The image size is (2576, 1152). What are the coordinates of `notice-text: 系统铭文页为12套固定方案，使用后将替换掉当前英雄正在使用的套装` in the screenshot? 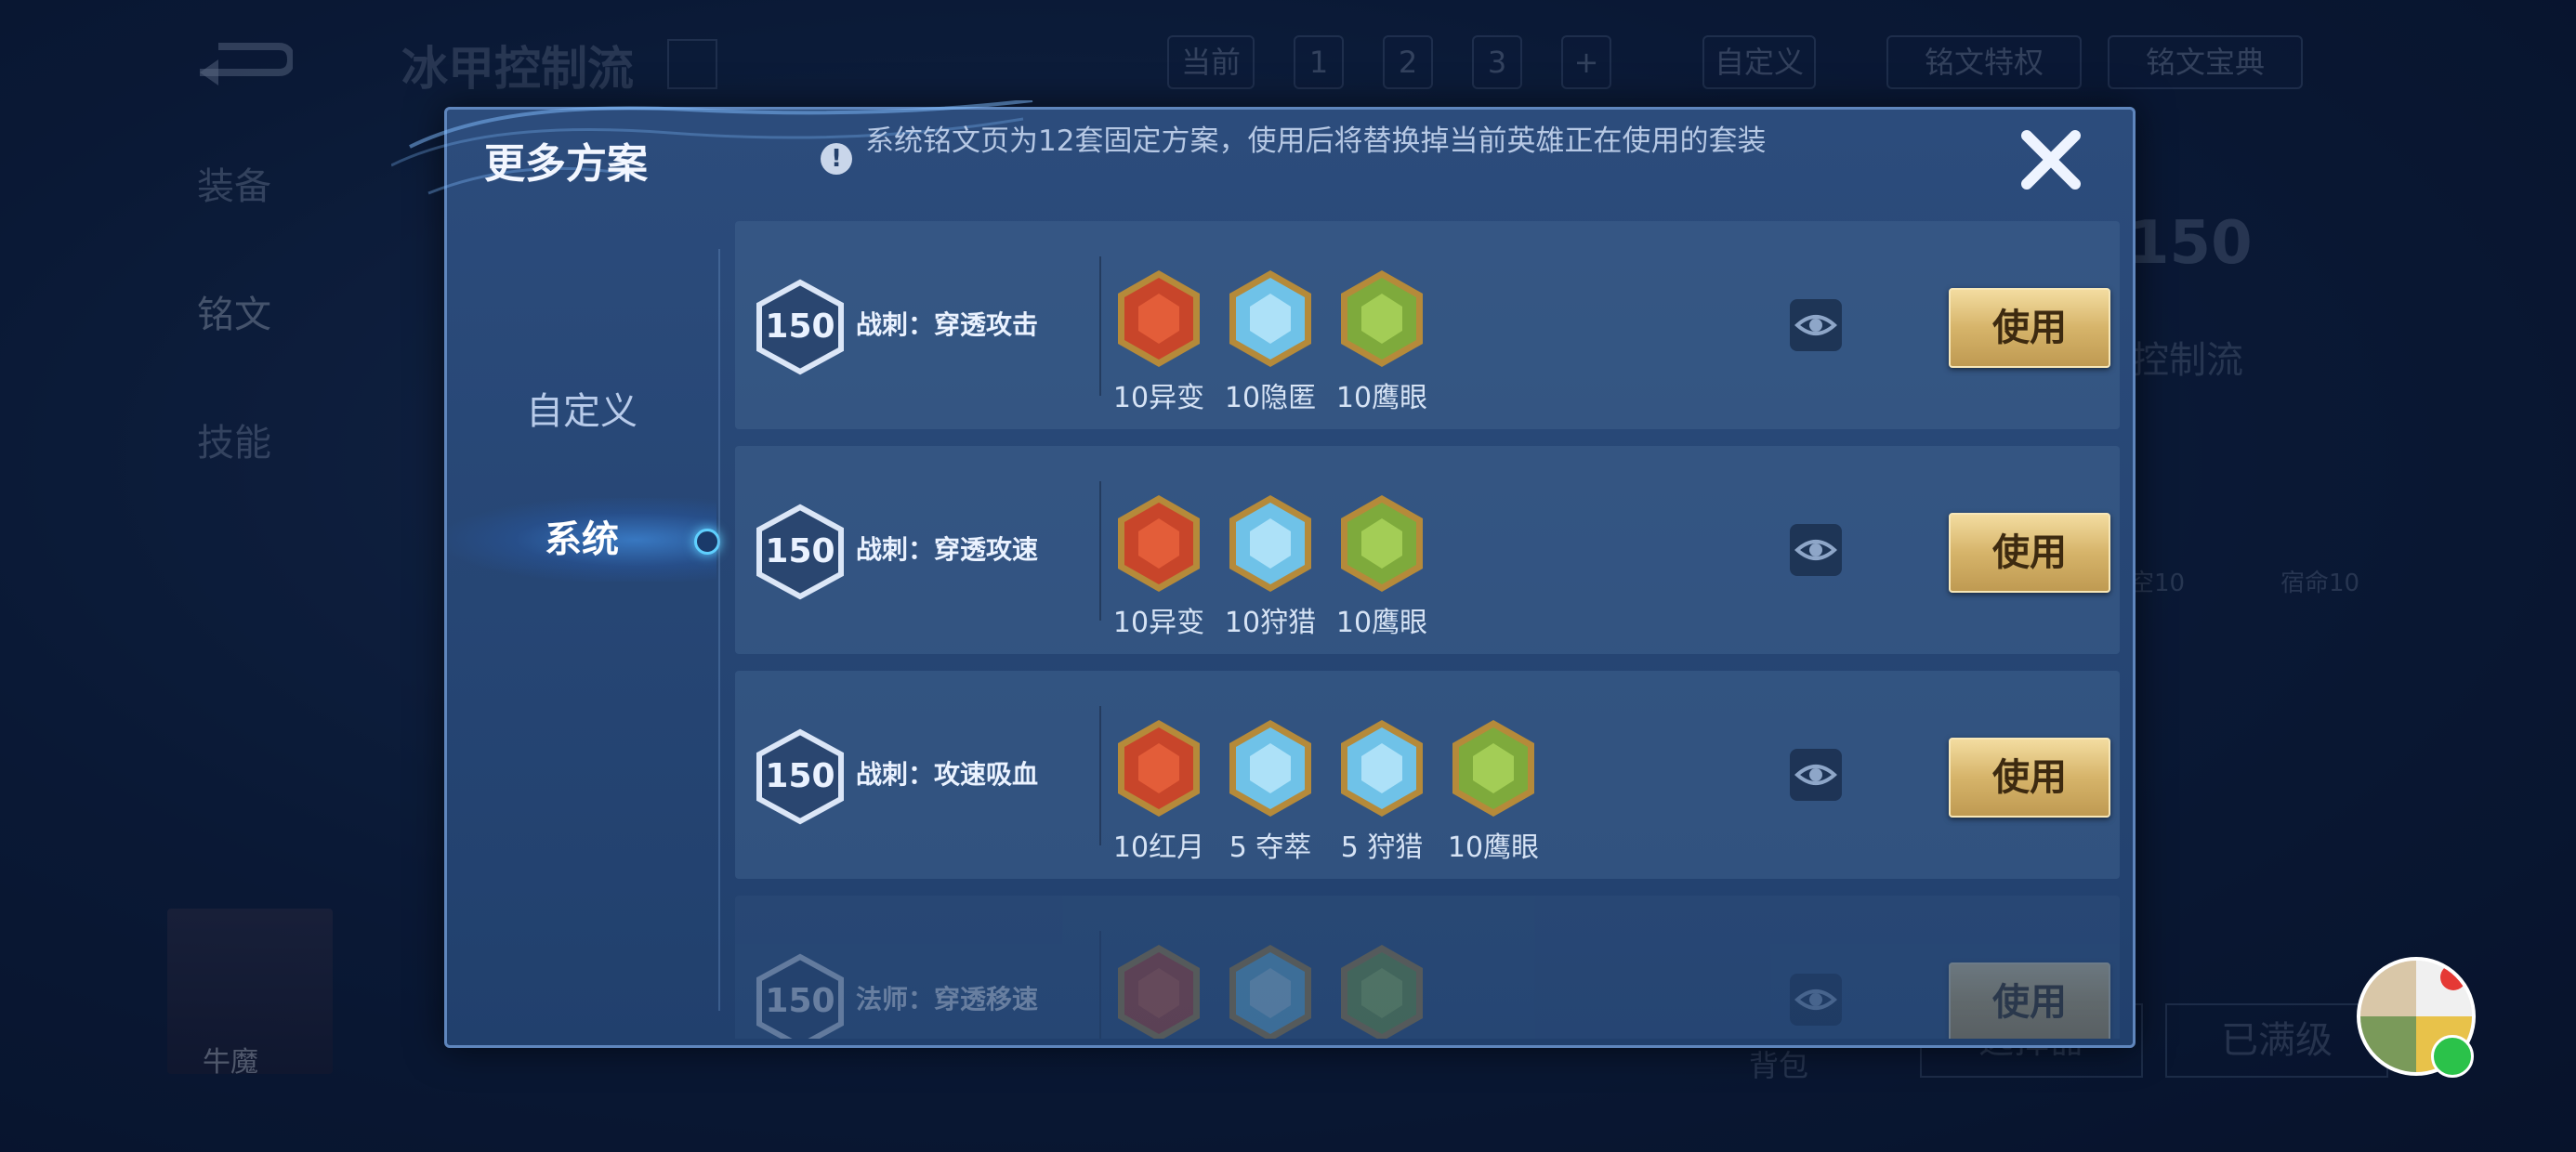 It's located at (1316, 141).